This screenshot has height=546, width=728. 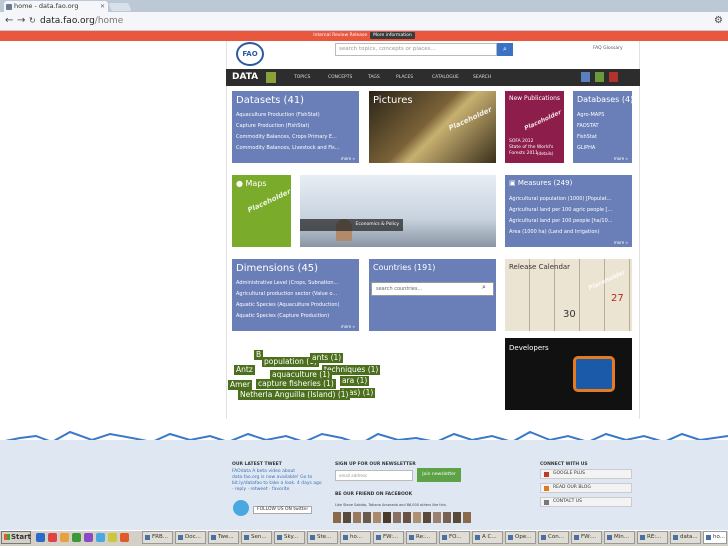 What do you see at coordinates (355, 381) in the screenshot?
I see `tag-item: ara (1)` at bounding box center [355, 381].